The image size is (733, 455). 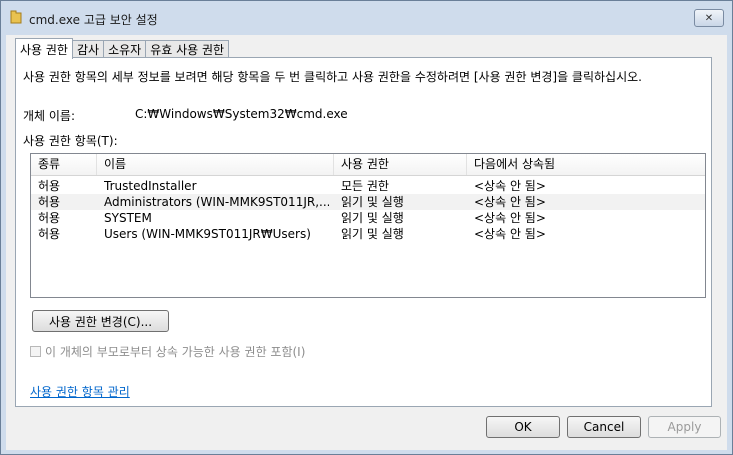 I want to click on tab-owner: 소유자, so click(x=125, y=49).